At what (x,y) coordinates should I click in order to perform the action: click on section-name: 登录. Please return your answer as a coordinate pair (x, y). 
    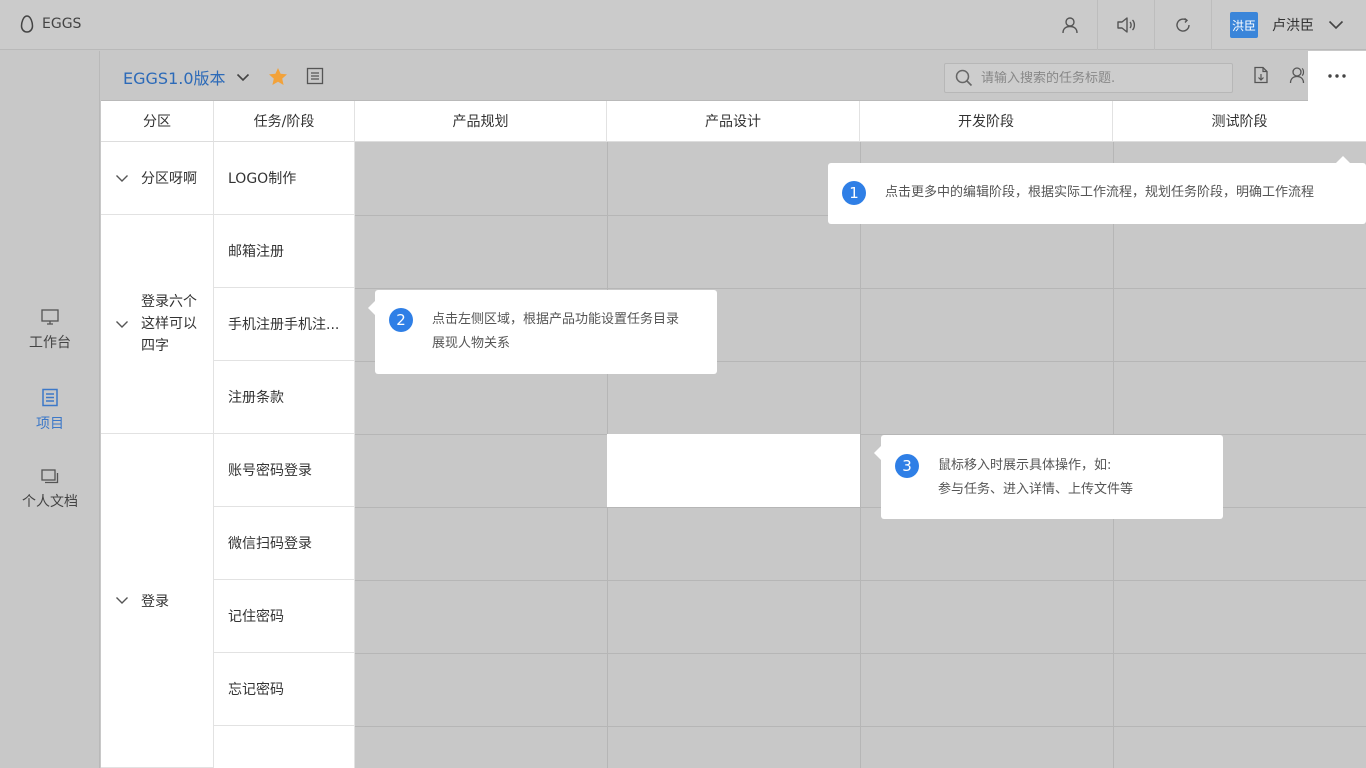
    Looking at the image, I should click on (155, 601).